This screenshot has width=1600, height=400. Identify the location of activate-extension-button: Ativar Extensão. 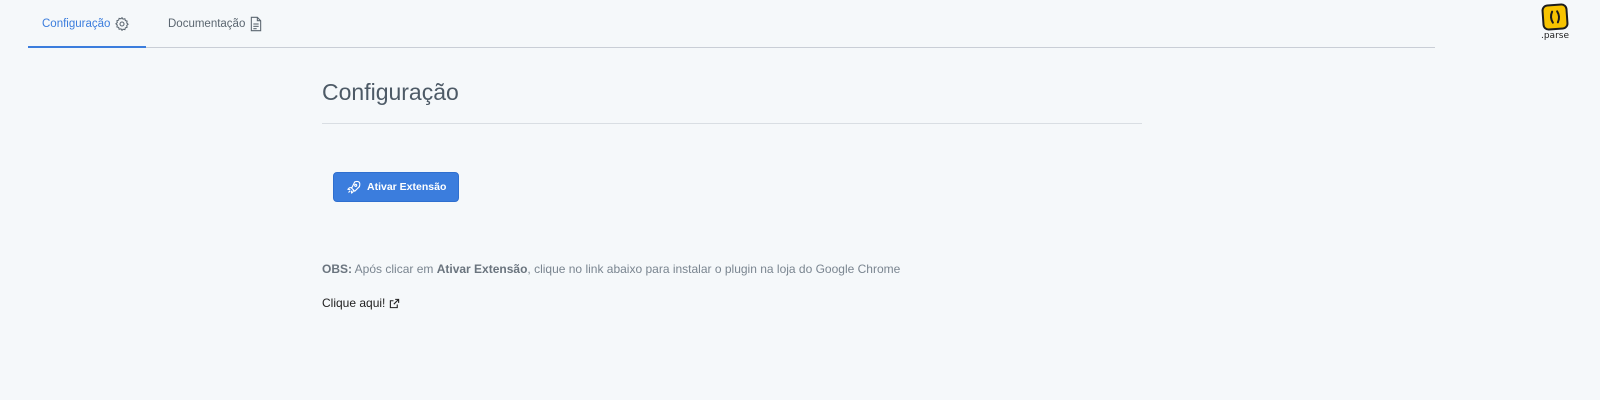
(396, 187).